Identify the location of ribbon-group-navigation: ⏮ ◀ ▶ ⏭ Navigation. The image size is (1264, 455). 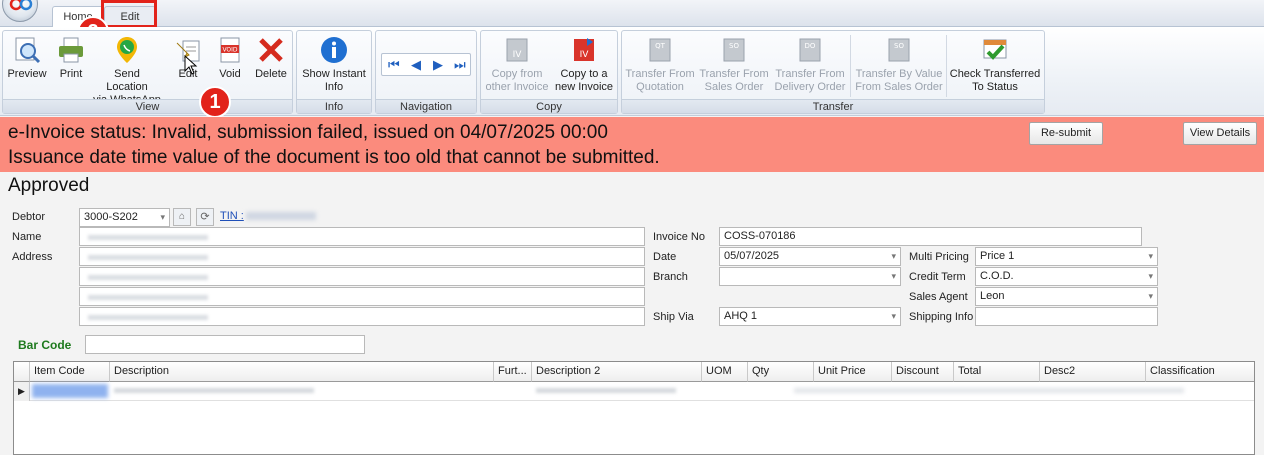
(426, 72).